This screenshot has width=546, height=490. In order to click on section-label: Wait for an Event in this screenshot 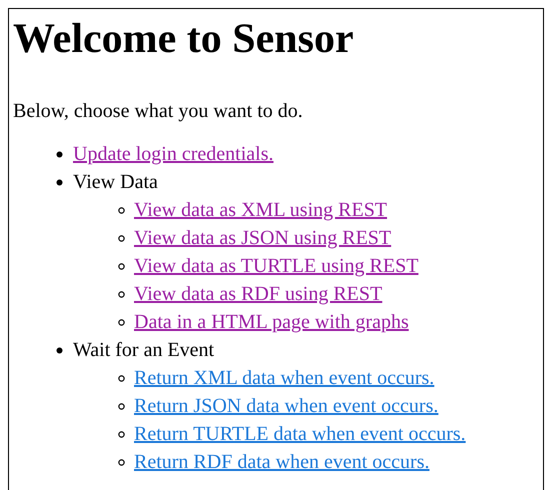, I will do `click(143, 350)`.